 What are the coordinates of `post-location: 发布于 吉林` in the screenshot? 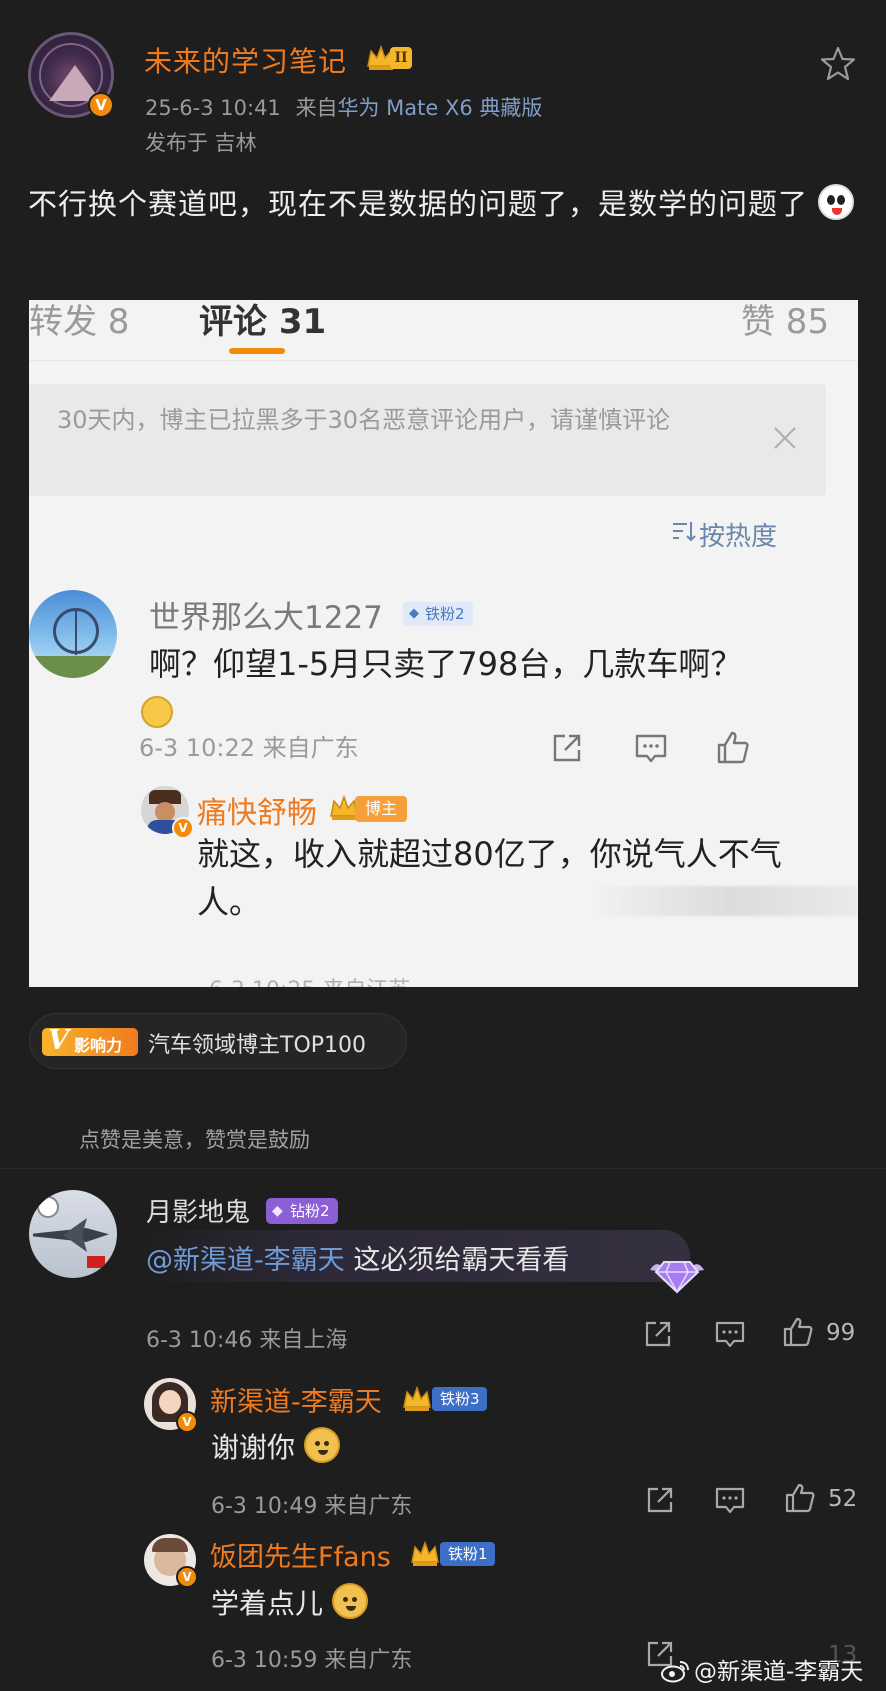 It's located at (201, 143).